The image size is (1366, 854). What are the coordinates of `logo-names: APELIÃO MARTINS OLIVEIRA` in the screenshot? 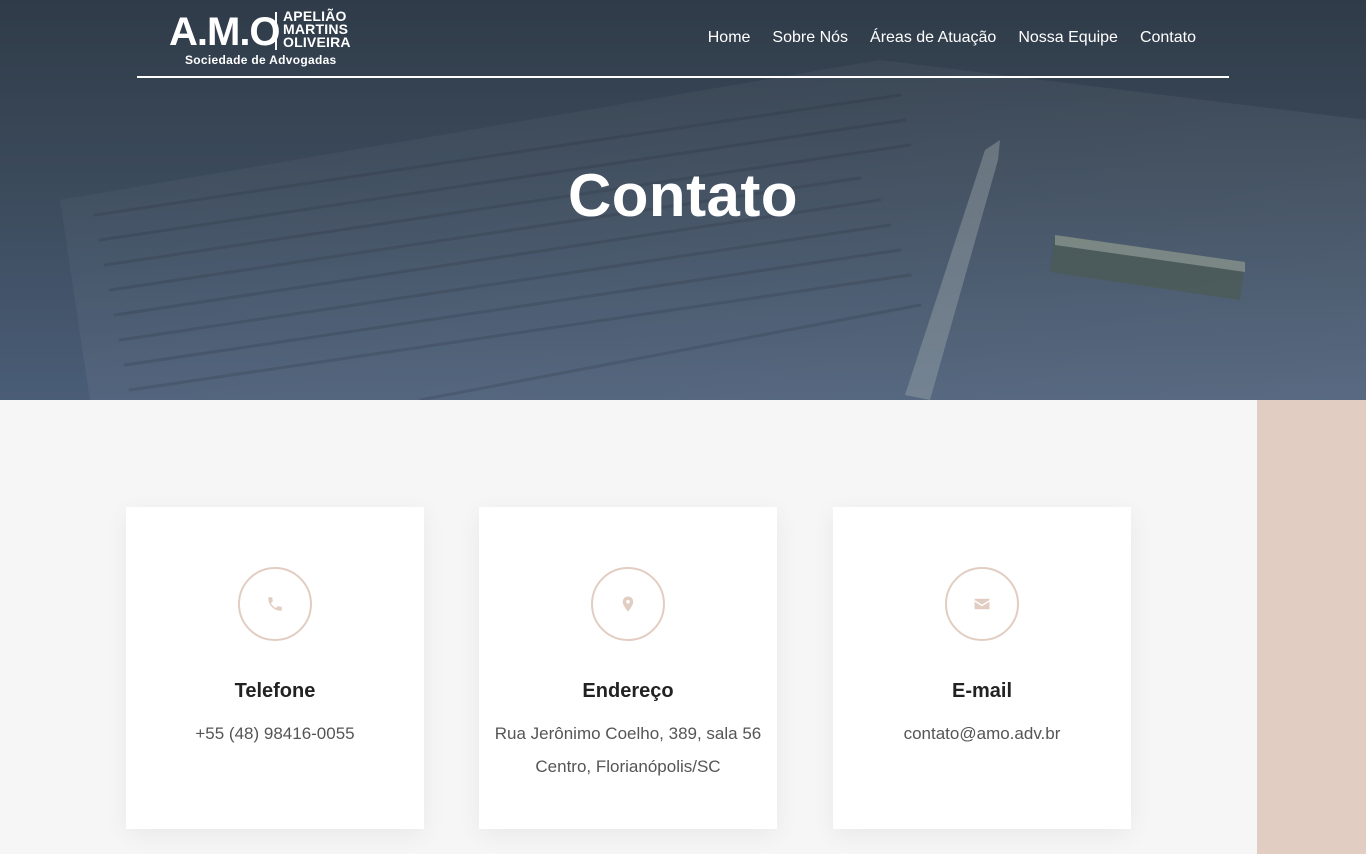 It's located at (328, 29).